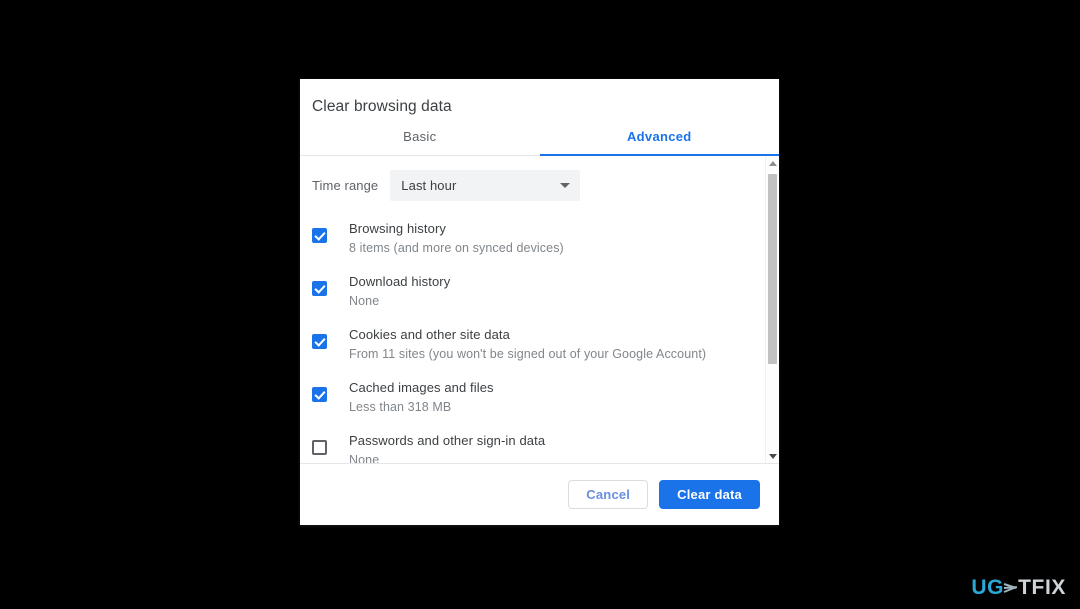 This screenshot has height=609, width=1080. Describe the element at coordinates (429, 334) in the screenshot. I see `option-label: Cookies and other site data` at that location.